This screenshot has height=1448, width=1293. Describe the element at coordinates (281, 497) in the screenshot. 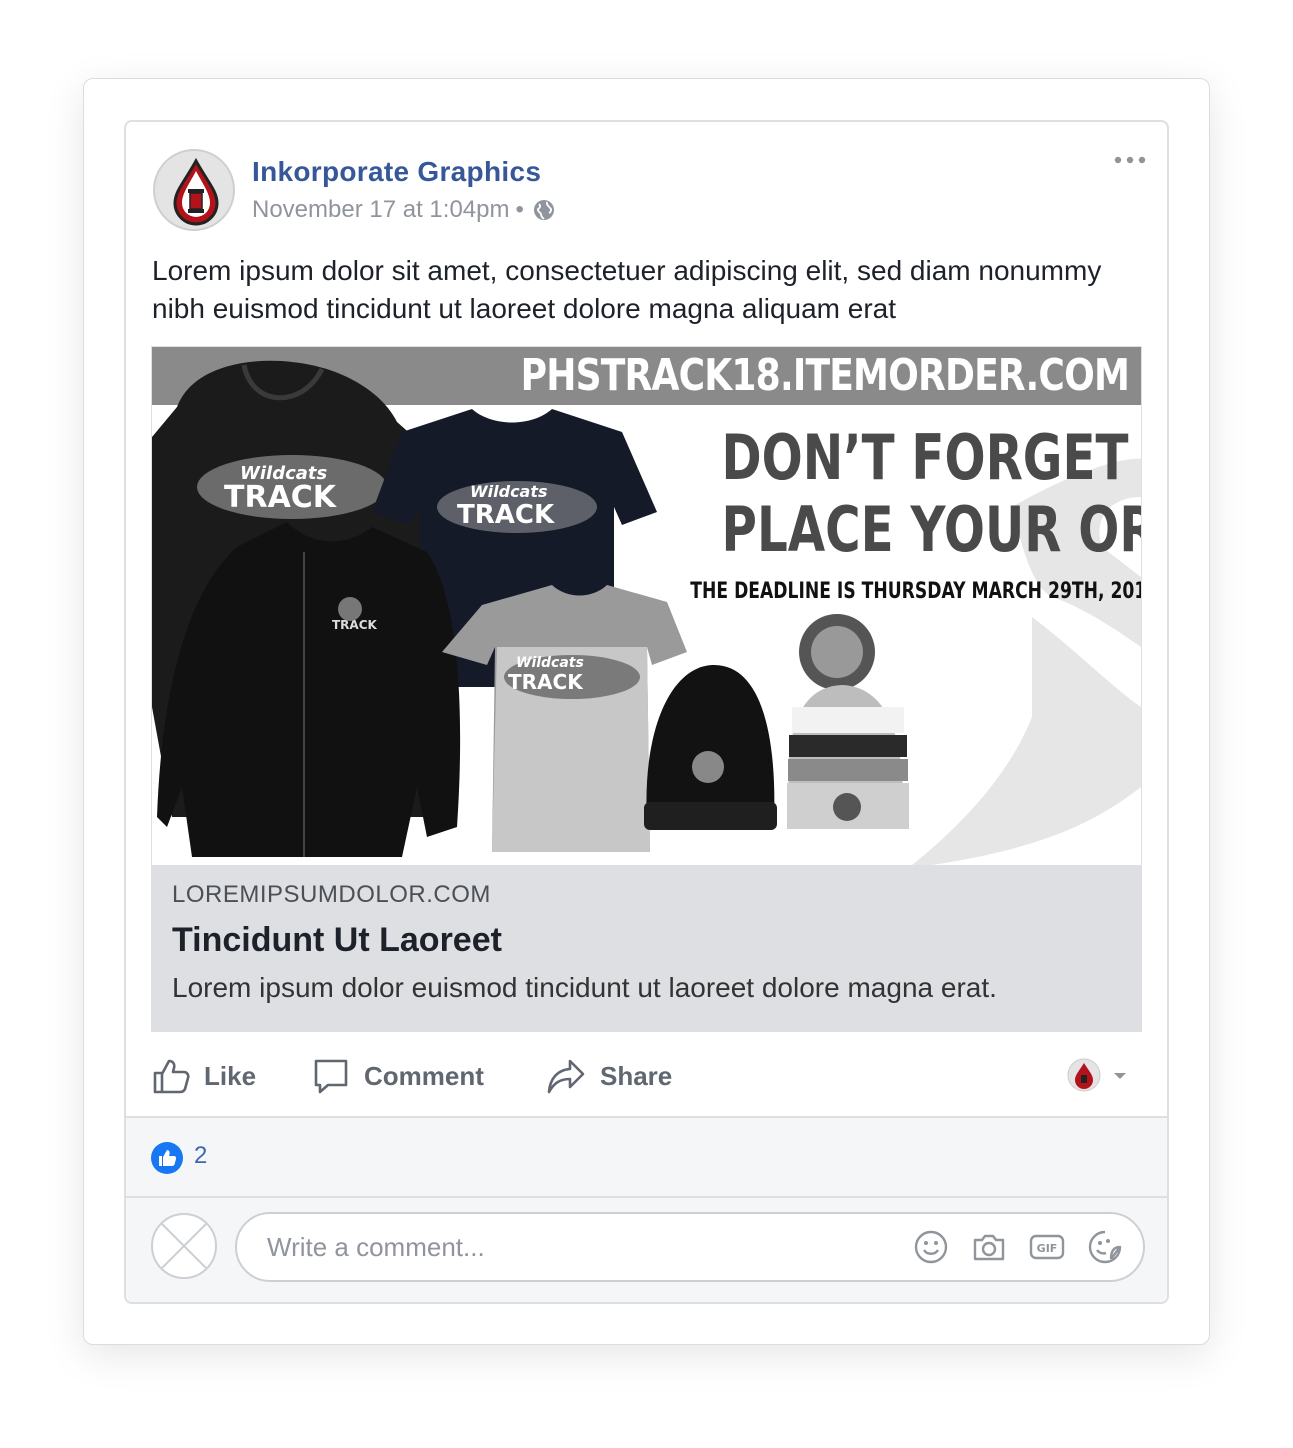

I see `hoodie-text-track: TRACK` at that location.